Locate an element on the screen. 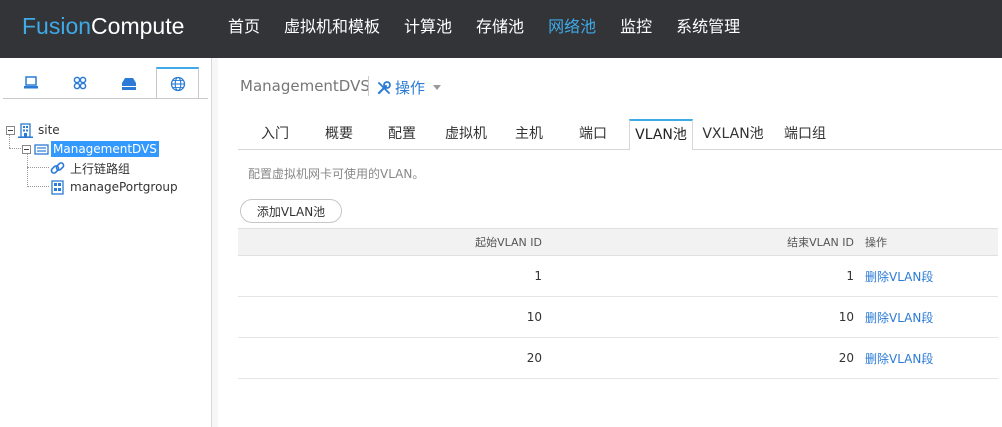 This screenshot has height=427, width=1002. header-operation: 操作 is located at coordinates (876, 242).